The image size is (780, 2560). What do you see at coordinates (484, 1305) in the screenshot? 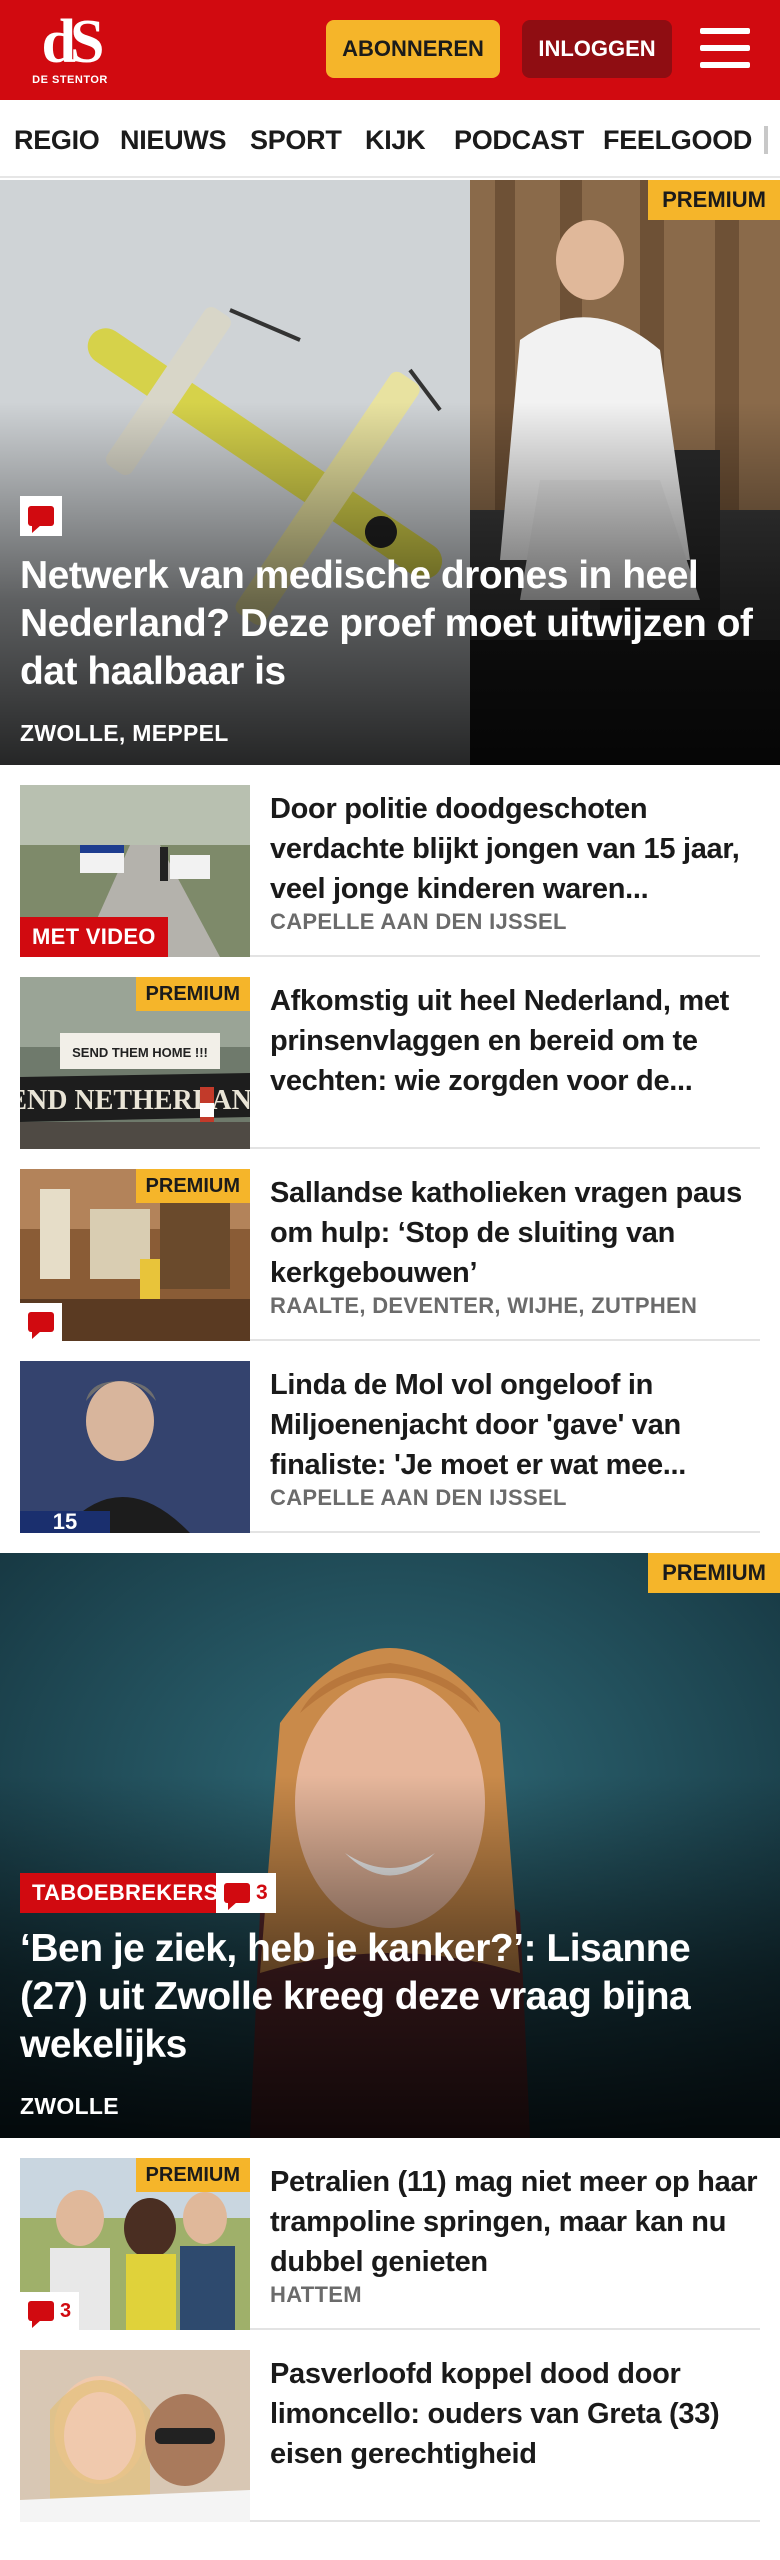
I see `article-location: RAALTE, DEVENTER, WIJHE, ZUTPHEN` at bounding box center [484, 1305].